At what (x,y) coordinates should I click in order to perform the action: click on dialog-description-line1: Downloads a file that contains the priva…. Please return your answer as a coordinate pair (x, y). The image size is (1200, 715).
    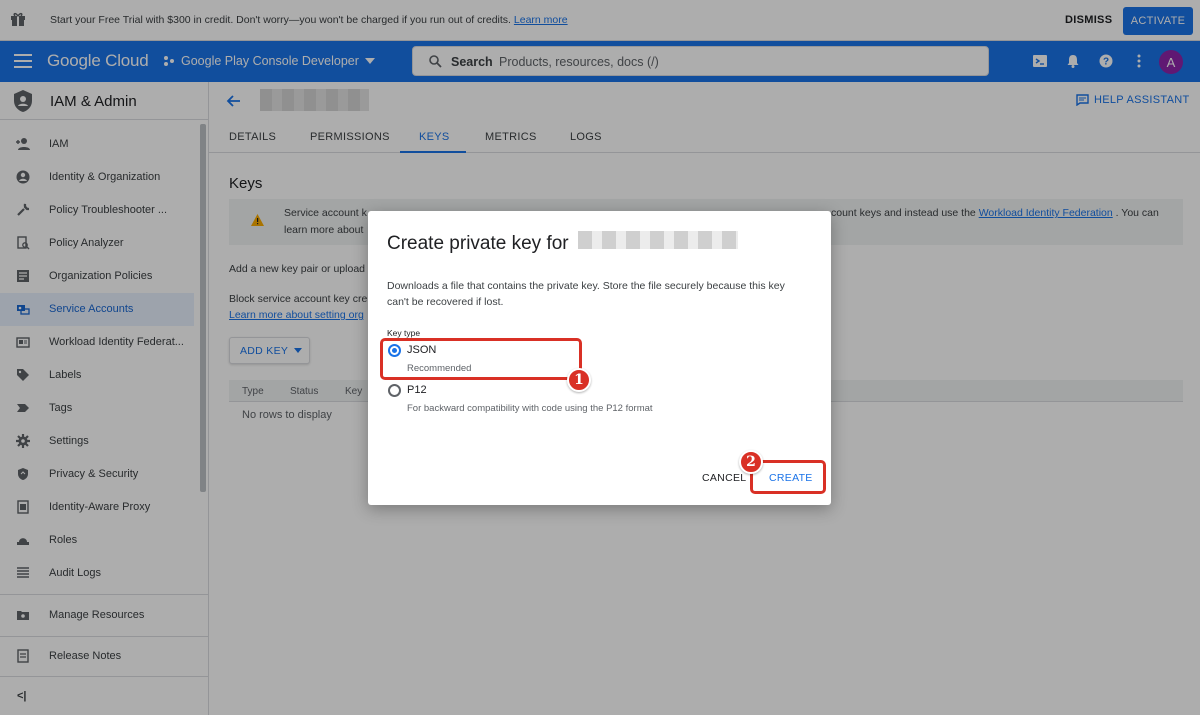
    Looking at the image, I should click on (586, 286).